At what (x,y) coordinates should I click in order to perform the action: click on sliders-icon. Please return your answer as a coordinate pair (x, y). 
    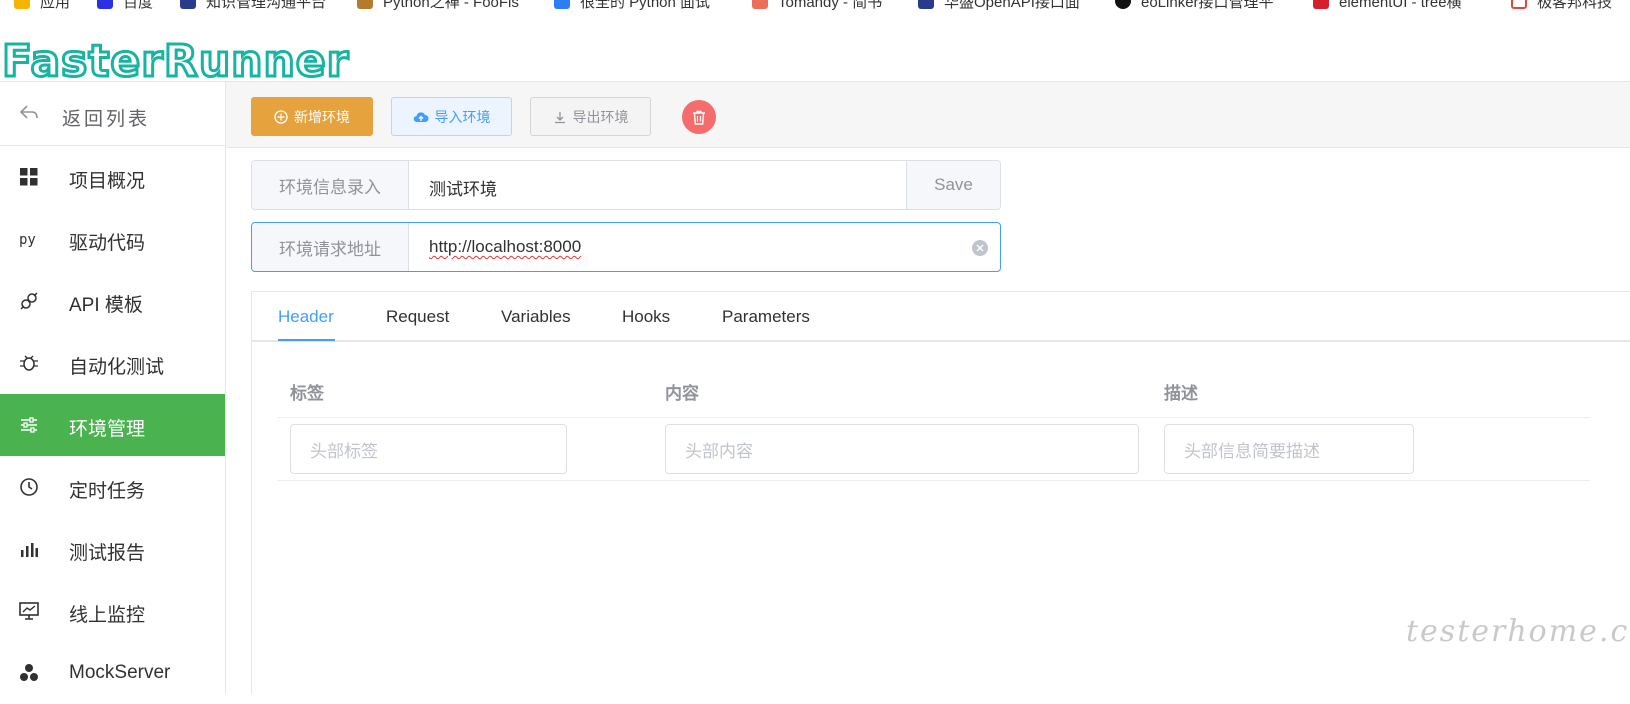
    Looking at the image, I should click on (29, 425).